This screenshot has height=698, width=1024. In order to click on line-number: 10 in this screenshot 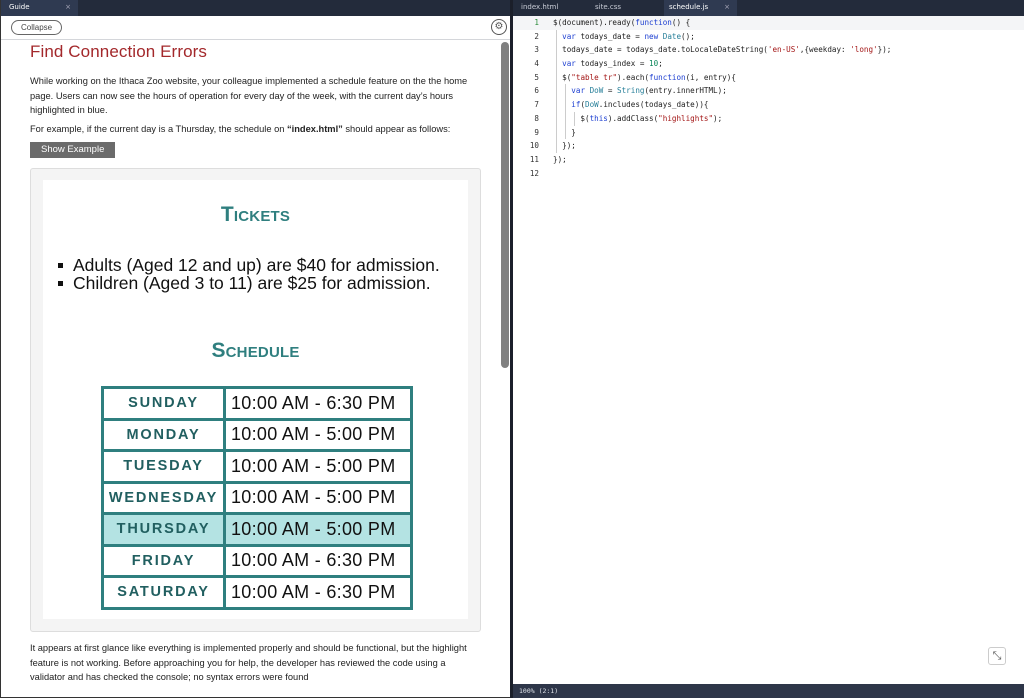, I will do `click(534, 146)`.